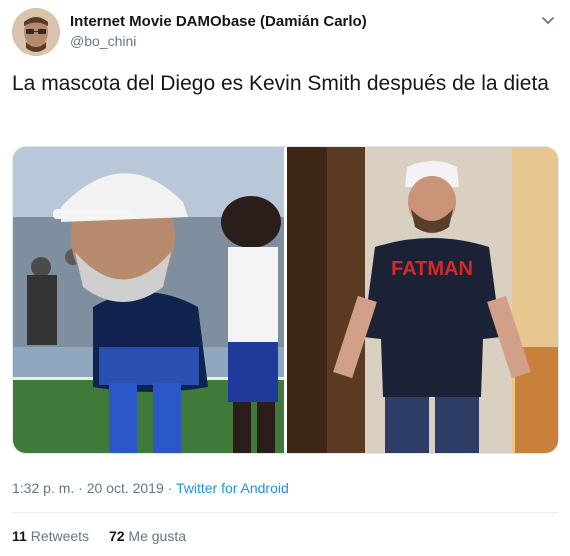  Describe the element at coordinates (548, 20) in the screenshot. I see `chevron-down-icon` at that location.